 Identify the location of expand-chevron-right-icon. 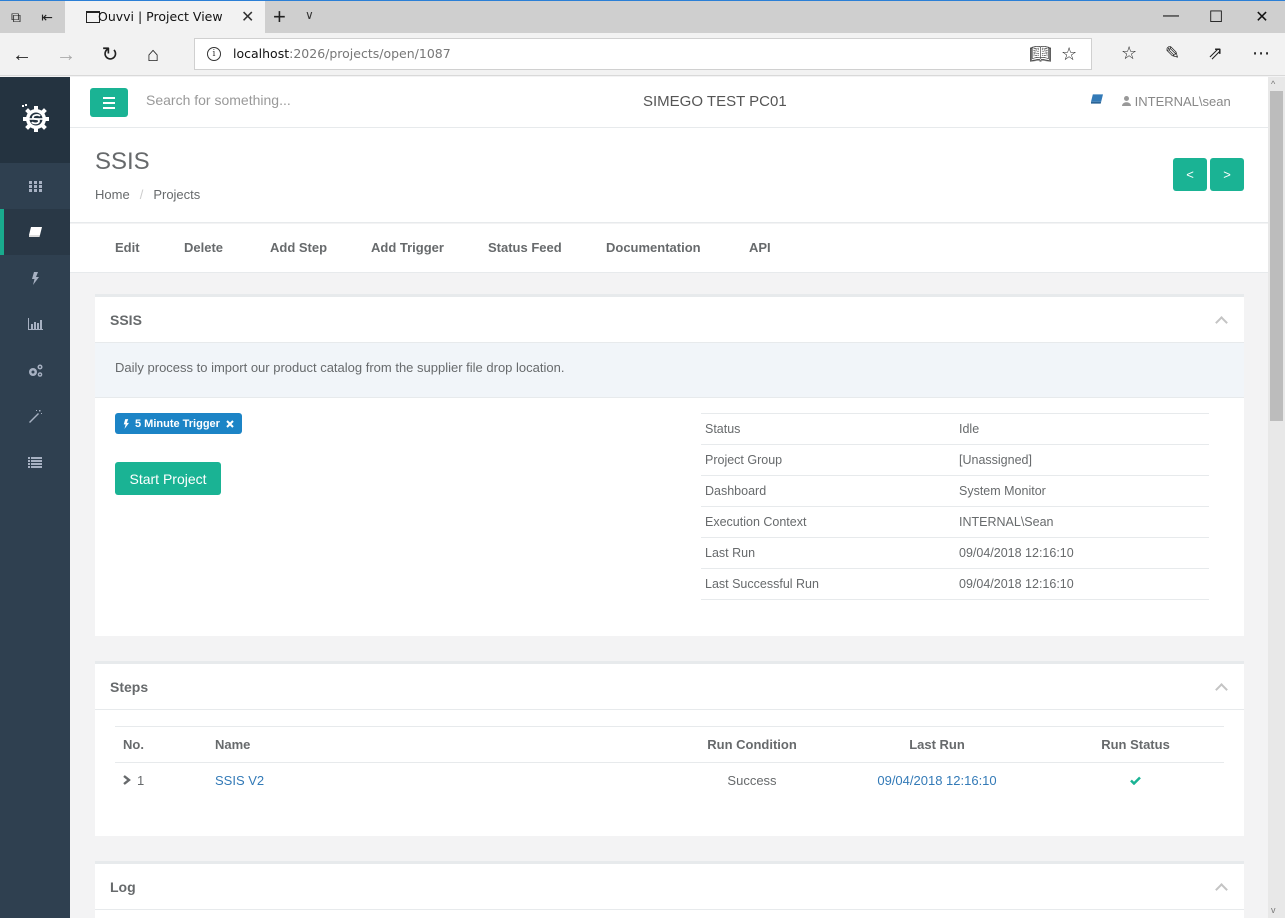
(127, 780).